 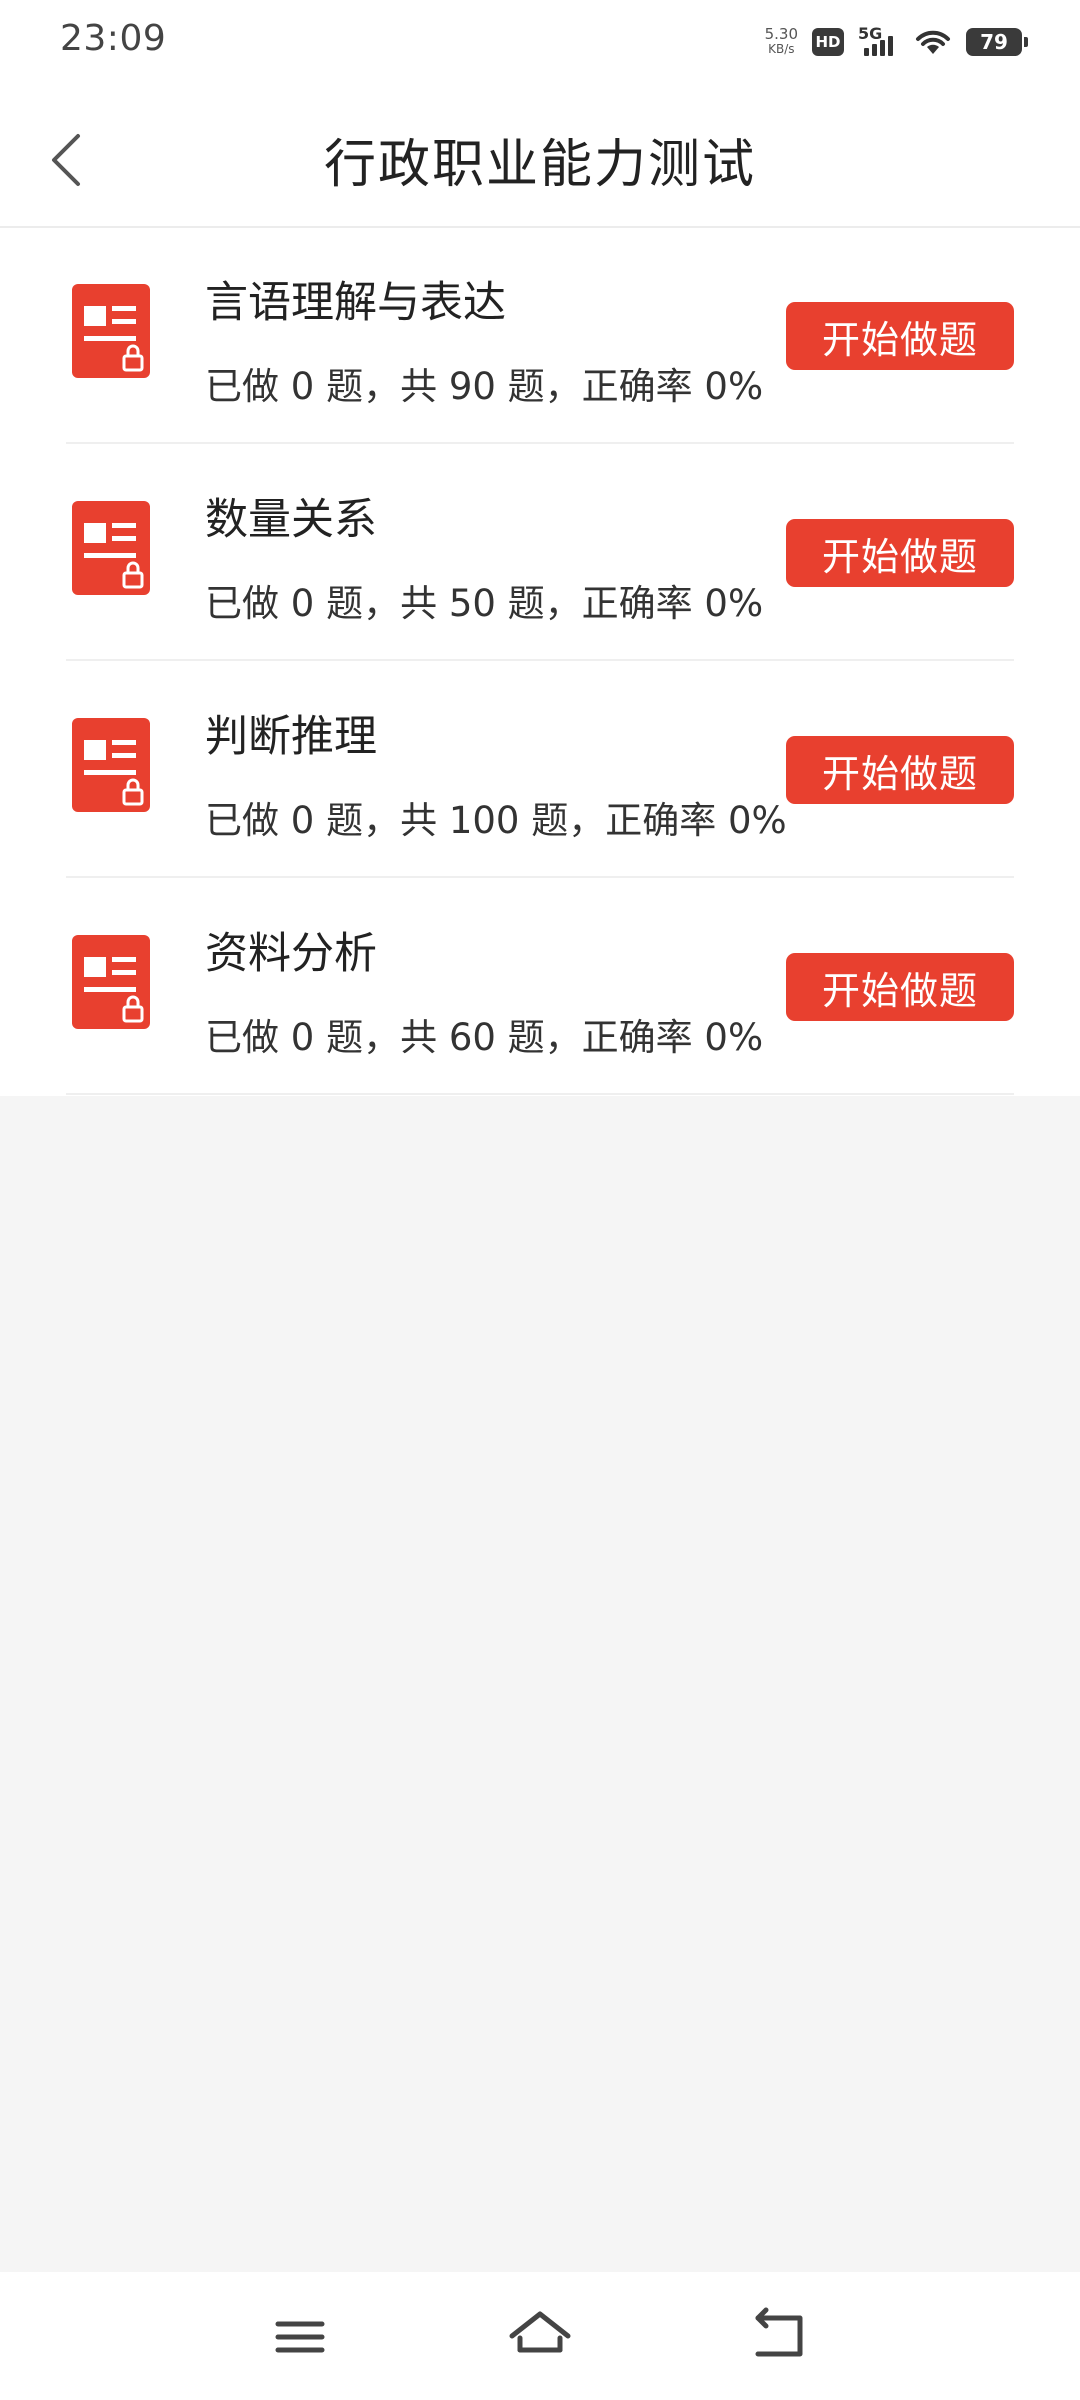 What do you see at coordinates (496, 820) in the screenshot?
I see `exam-stats: 已做 0 题，共 100 题，正确率 0%` at bounding box center [496, 820].